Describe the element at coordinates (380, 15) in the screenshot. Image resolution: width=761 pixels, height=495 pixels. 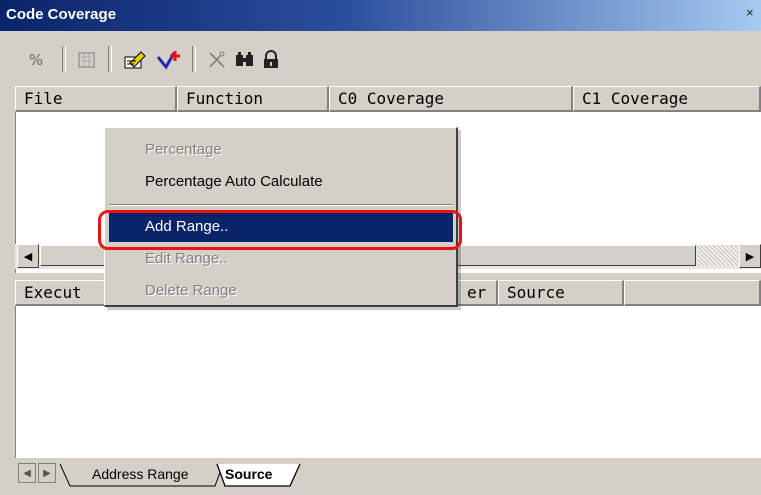
I see `title-bar: Code Coverage ×` at that location.